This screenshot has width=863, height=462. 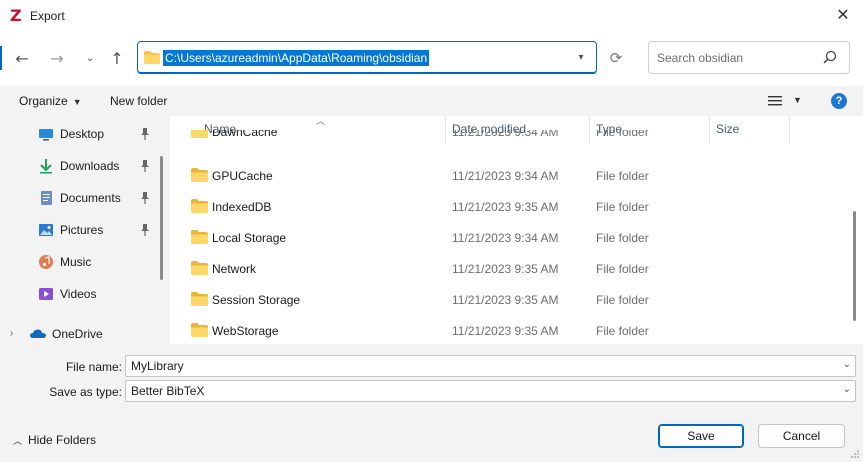 What do you see at coordinates (46, 294) in the screenshot?
I see `videos-icon` at bounding box center [46, 294].